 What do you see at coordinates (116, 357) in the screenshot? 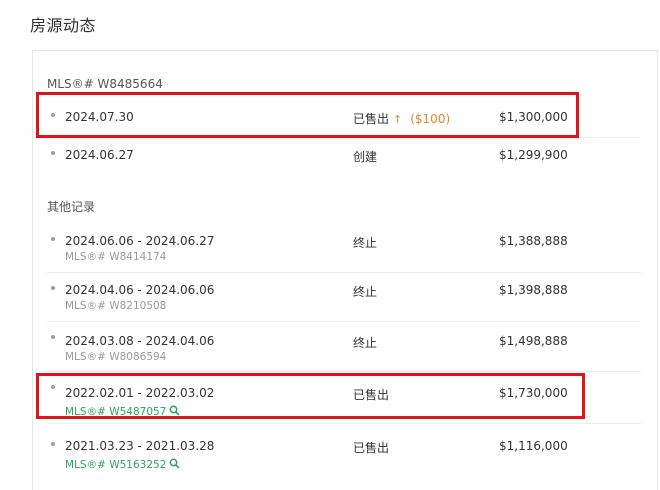
I see `history-mls: MLS®# W8086594` at bounding box center [116, 357].